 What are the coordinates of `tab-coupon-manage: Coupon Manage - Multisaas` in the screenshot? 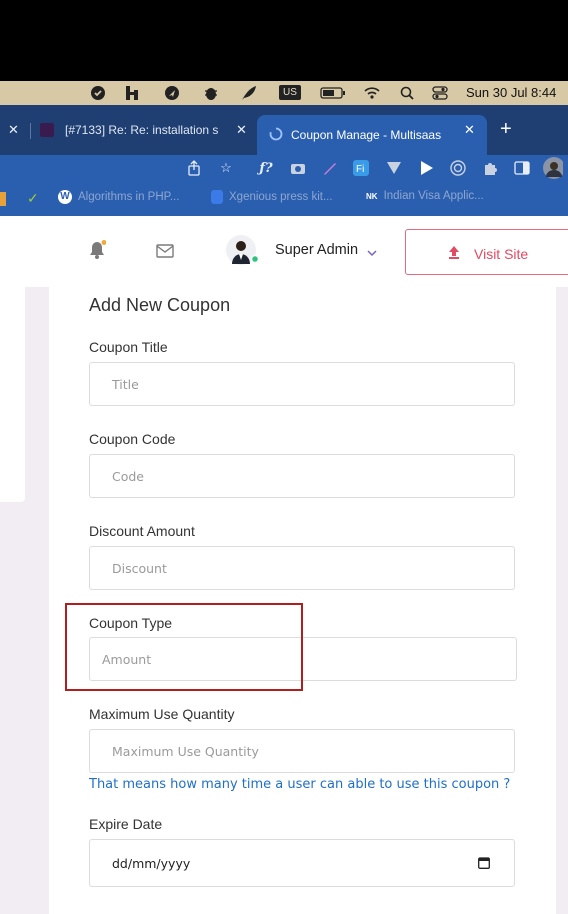 It's located at (372, 135).